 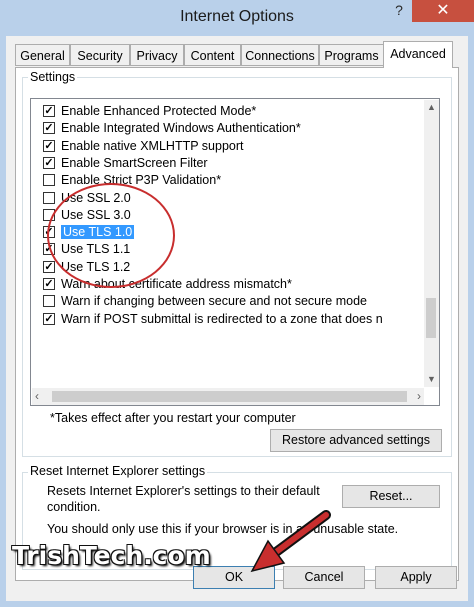 What do you see at coordinates (356, 440) in the screenshot?
I see `restore-advanced-settings-button: Restore advanced settings` at bounding box center [356, 440].